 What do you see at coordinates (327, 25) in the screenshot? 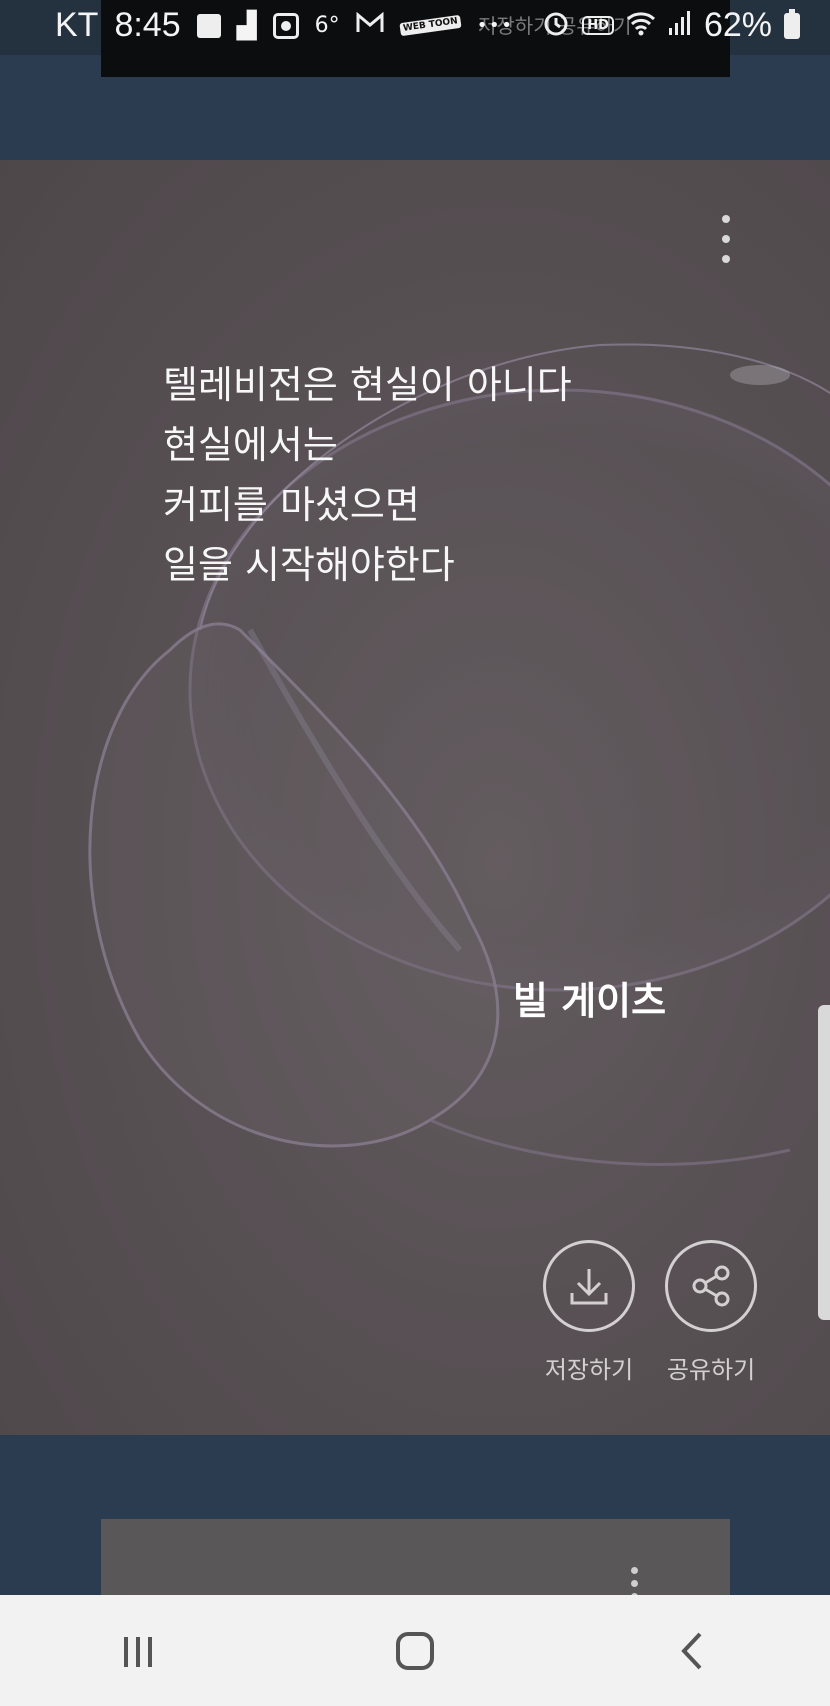
I see `temperature-icon: 6°` at bounding box center [327, 25].